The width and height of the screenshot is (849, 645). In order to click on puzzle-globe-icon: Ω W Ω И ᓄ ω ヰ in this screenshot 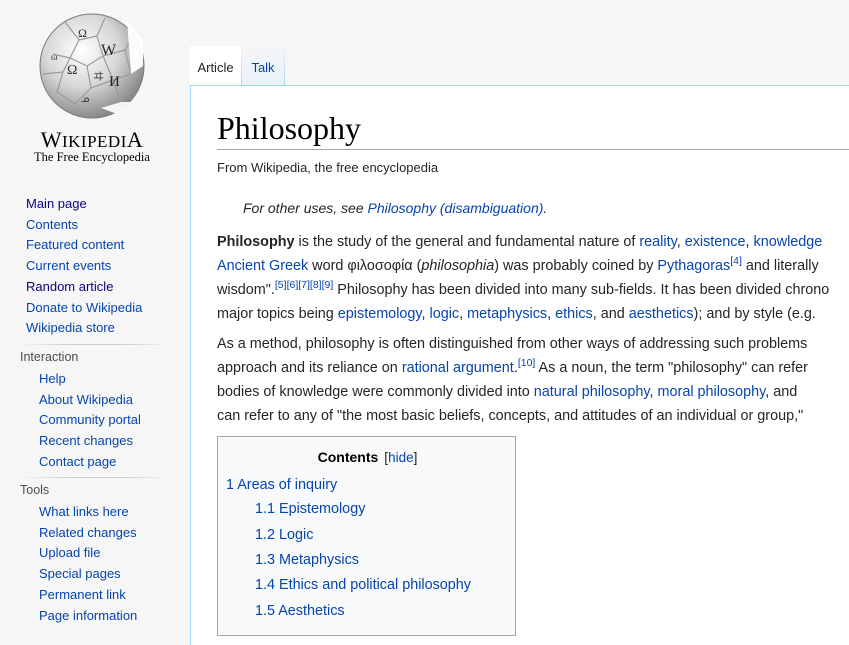, I will do `click(92, 66)`.